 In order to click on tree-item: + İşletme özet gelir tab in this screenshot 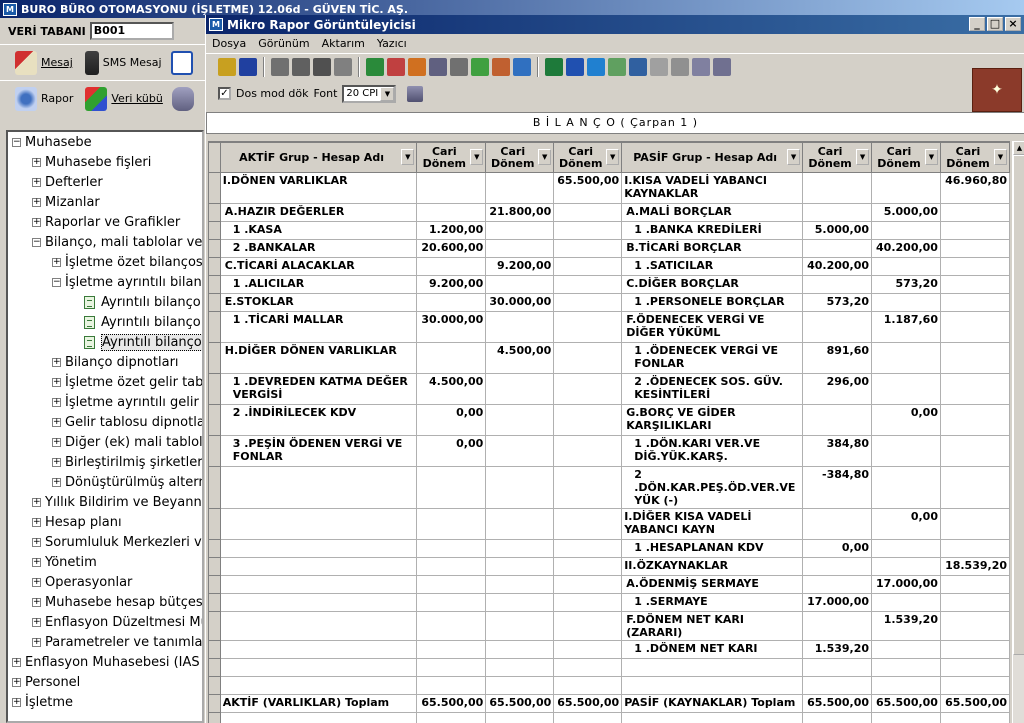, I will do `click(105, 382)`.